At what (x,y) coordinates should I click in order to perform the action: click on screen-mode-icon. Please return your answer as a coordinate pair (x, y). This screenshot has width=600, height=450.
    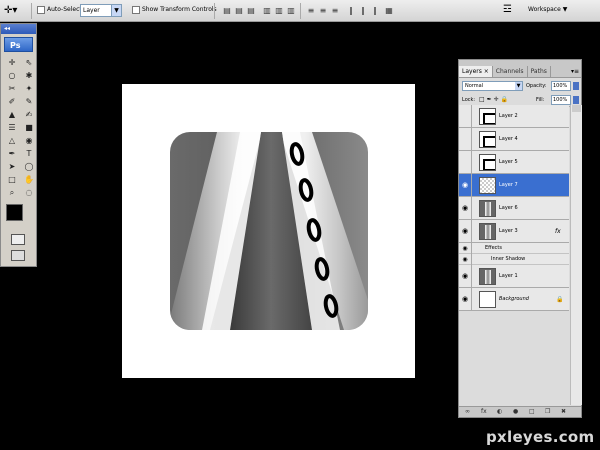
    Looking at the image, I should click on (18, 255).